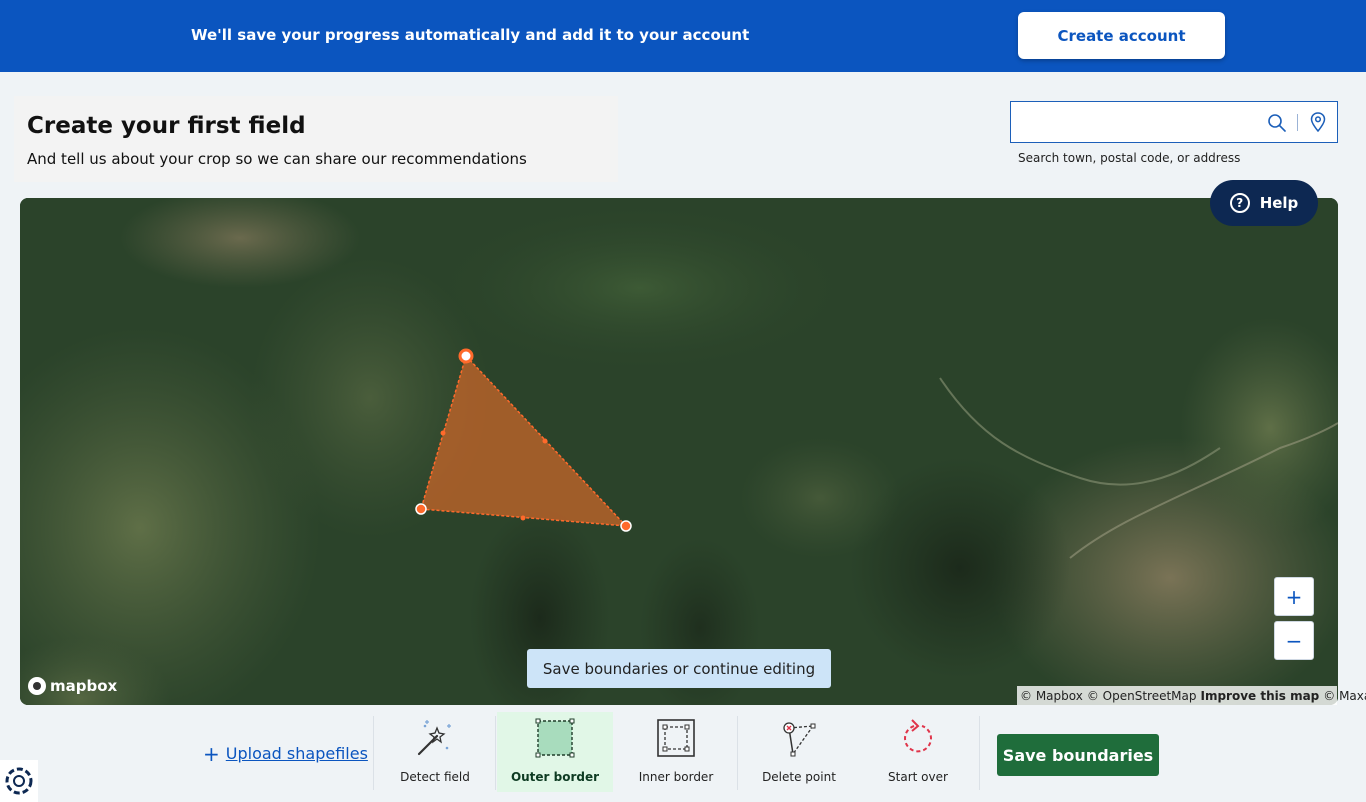 This screenshot has width=1366, height=802. I want to click on page-title: Create your first field, so click(166, 126).